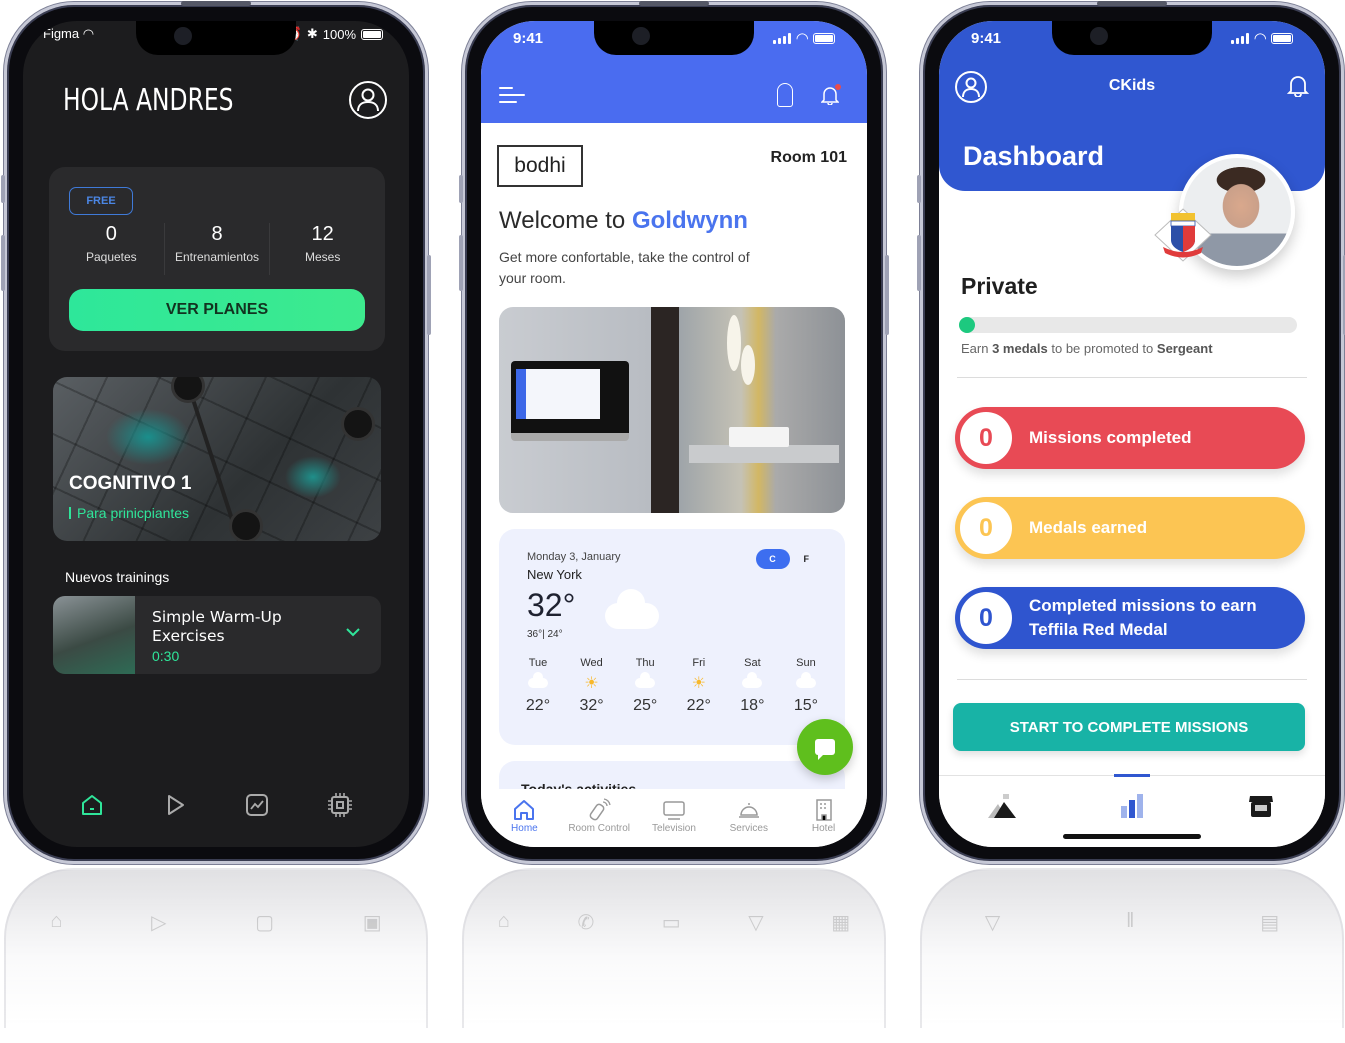 The height and width of the screenshot is (1043, 1345). Describe the element at coordinates (551, 605) in the screenshot. I see `current-temp: 32°` at that location.